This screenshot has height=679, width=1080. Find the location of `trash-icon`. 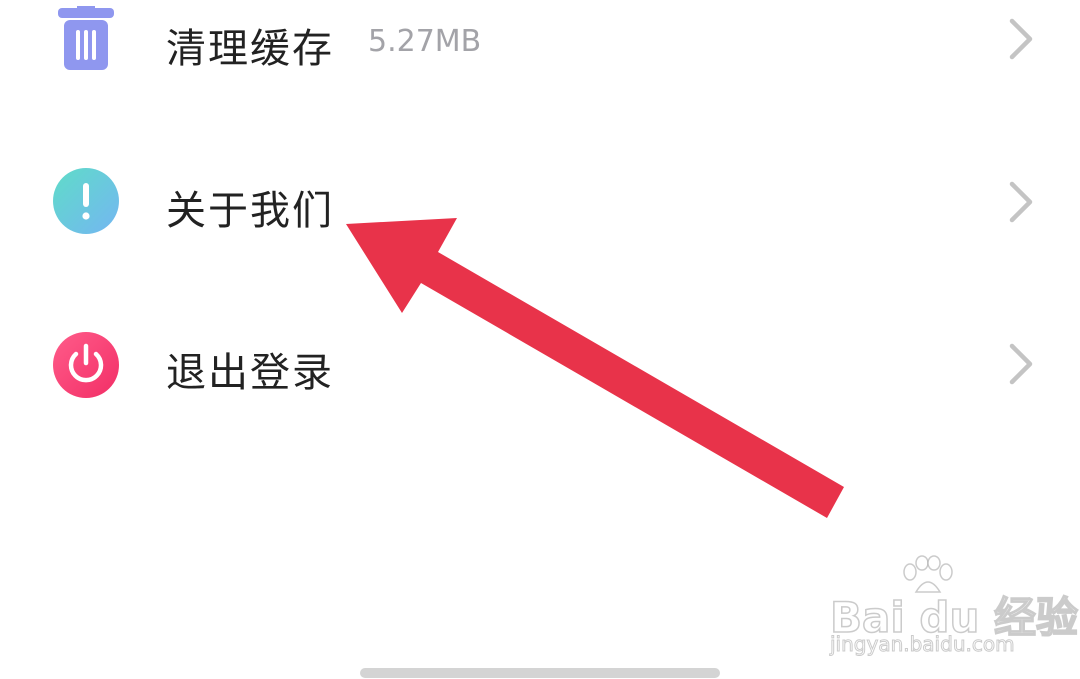

trash-icon is located at coordinates (86, 38).